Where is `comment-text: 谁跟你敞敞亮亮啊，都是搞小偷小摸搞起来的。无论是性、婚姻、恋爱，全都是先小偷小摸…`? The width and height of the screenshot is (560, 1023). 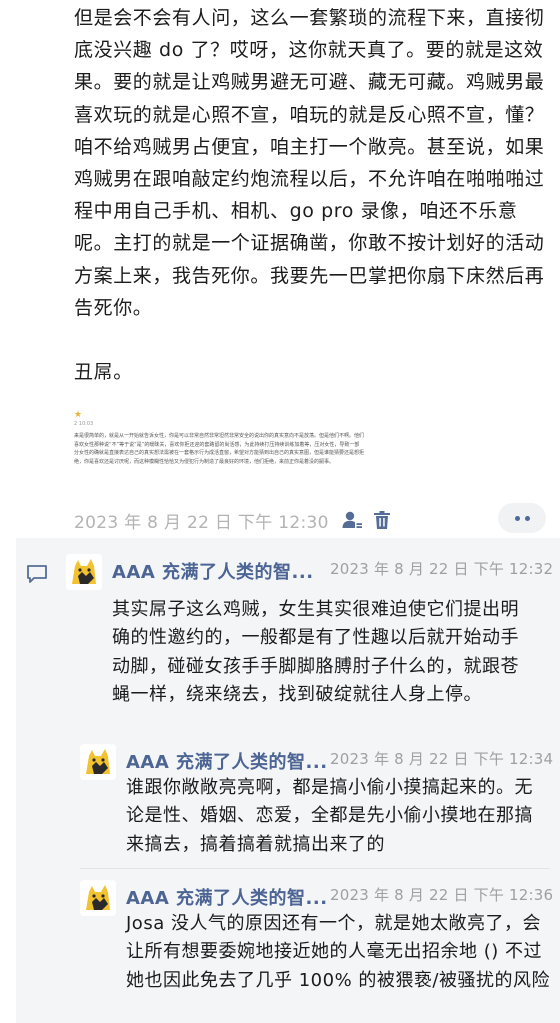 comment-text: 谁跟你敞敞亮亮啊，都是搞小偷小摸搞起来的。无论是性、婚姻、恋爱，全都是先小偷小摸… is located at coordinates (329, 816).